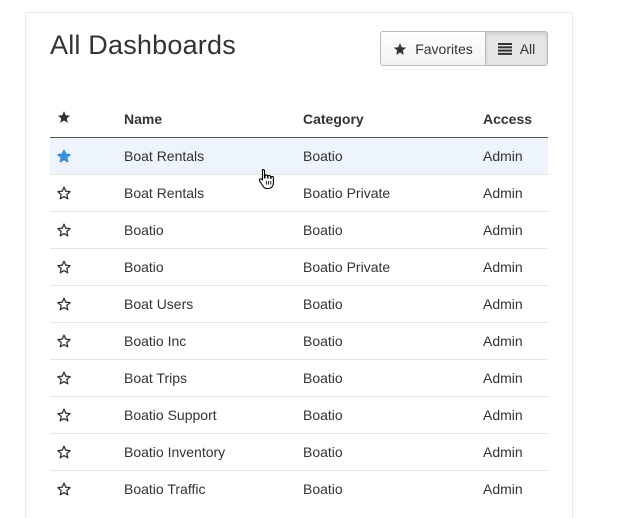  What do you see at coordinates (90, 156) in the screenshot?
I see `star-filled-icon` at bounding box center [90, 156].